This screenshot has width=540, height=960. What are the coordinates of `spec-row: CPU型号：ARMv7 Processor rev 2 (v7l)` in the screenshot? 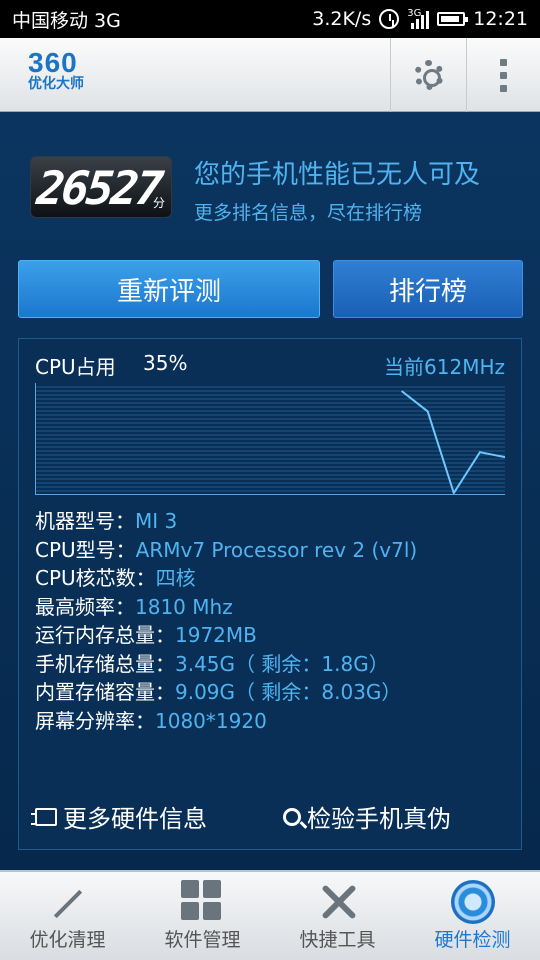 It's located at (226, 549).